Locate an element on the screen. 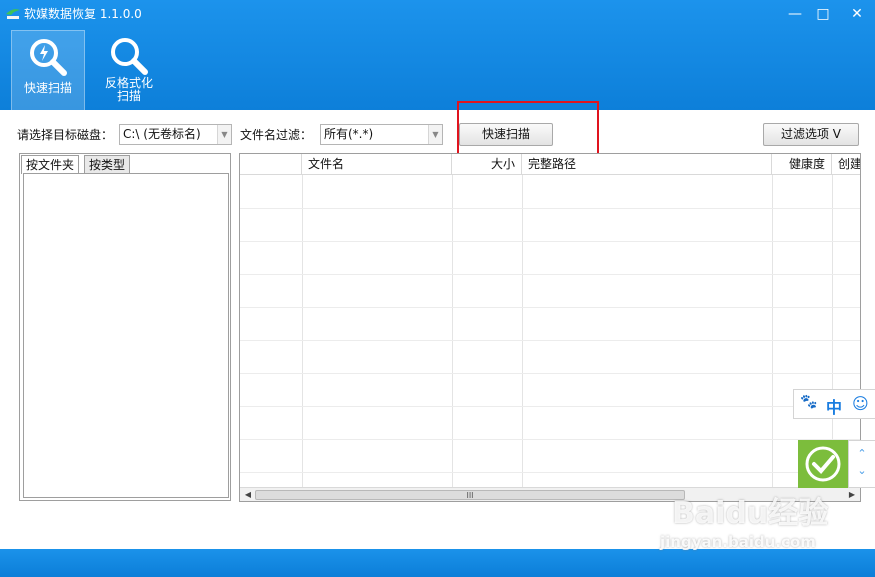 The image size is (875, 577). scrollbar-thumb: III is located at coordinates (470, 495).